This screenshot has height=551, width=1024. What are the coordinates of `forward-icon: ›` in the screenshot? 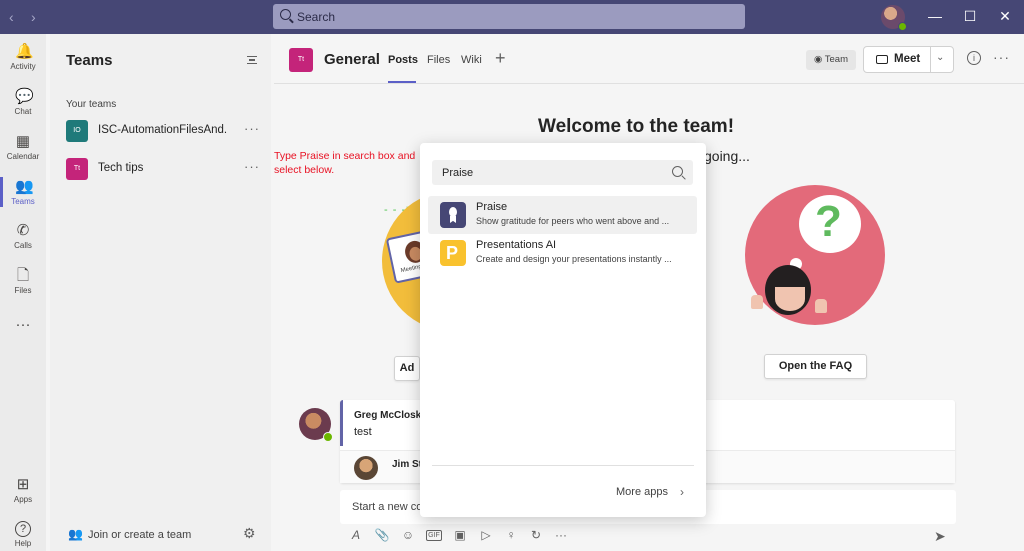 It's located at (33, 17).